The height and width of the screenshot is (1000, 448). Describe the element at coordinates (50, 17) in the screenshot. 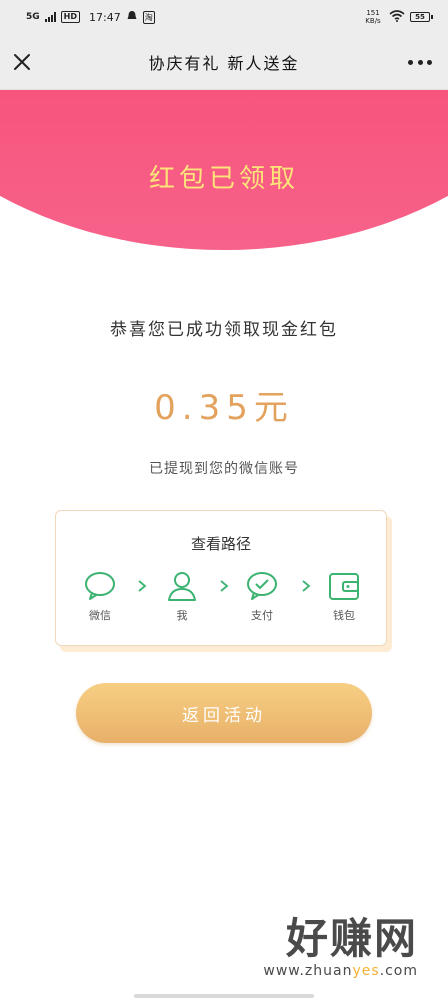

I see `signal-icon` at that location.